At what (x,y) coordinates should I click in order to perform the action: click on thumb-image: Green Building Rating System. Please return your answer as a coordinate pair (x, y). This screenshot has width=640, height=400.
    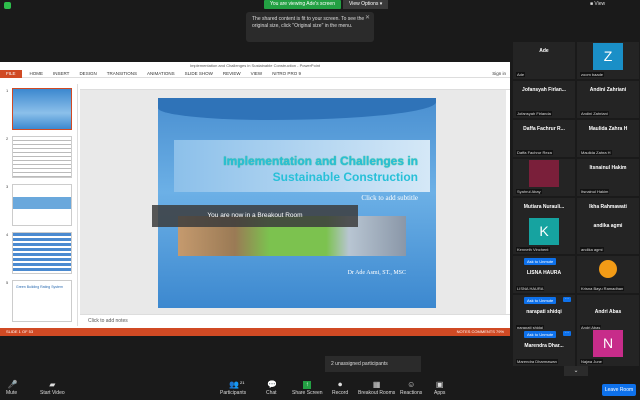
    Looking at the image, I should click on (42, 301).